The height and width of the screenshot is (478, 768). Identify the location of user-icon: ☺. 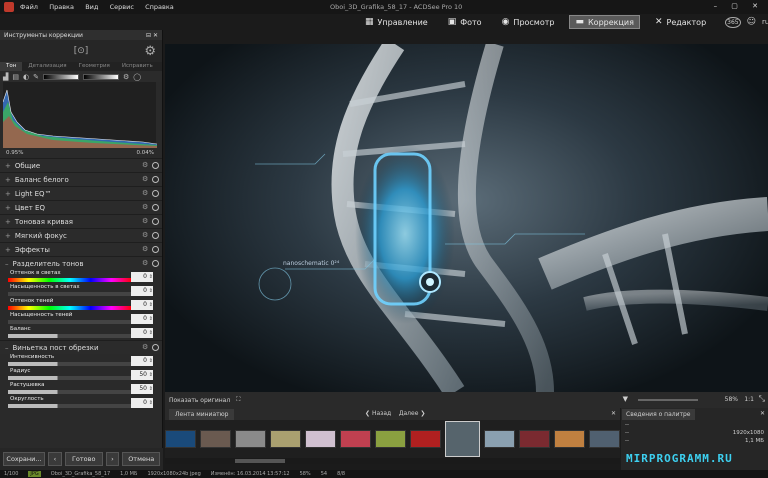
(751, 22).